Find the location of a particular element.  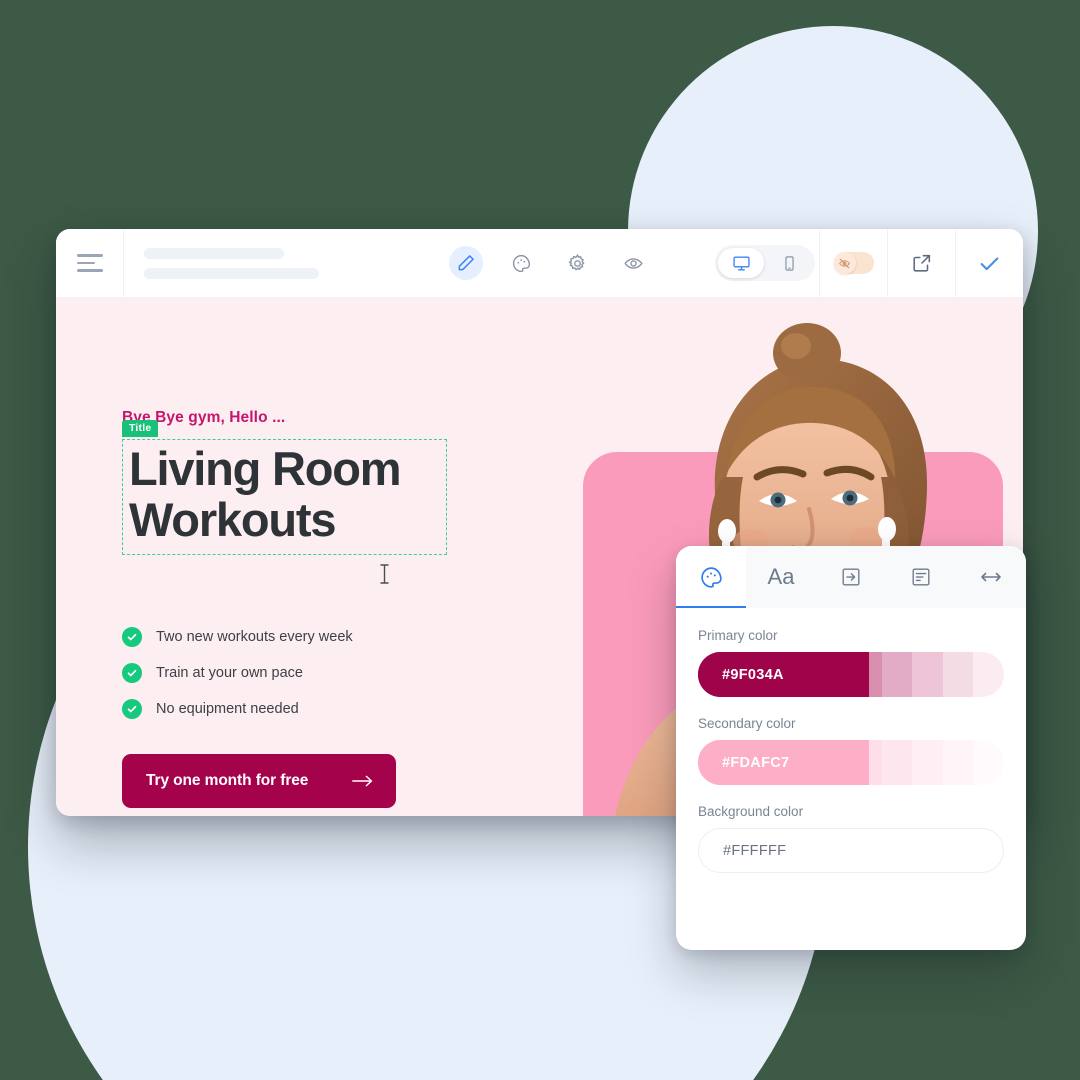

hamburger-menu-button is located at coordinates (90, 263).